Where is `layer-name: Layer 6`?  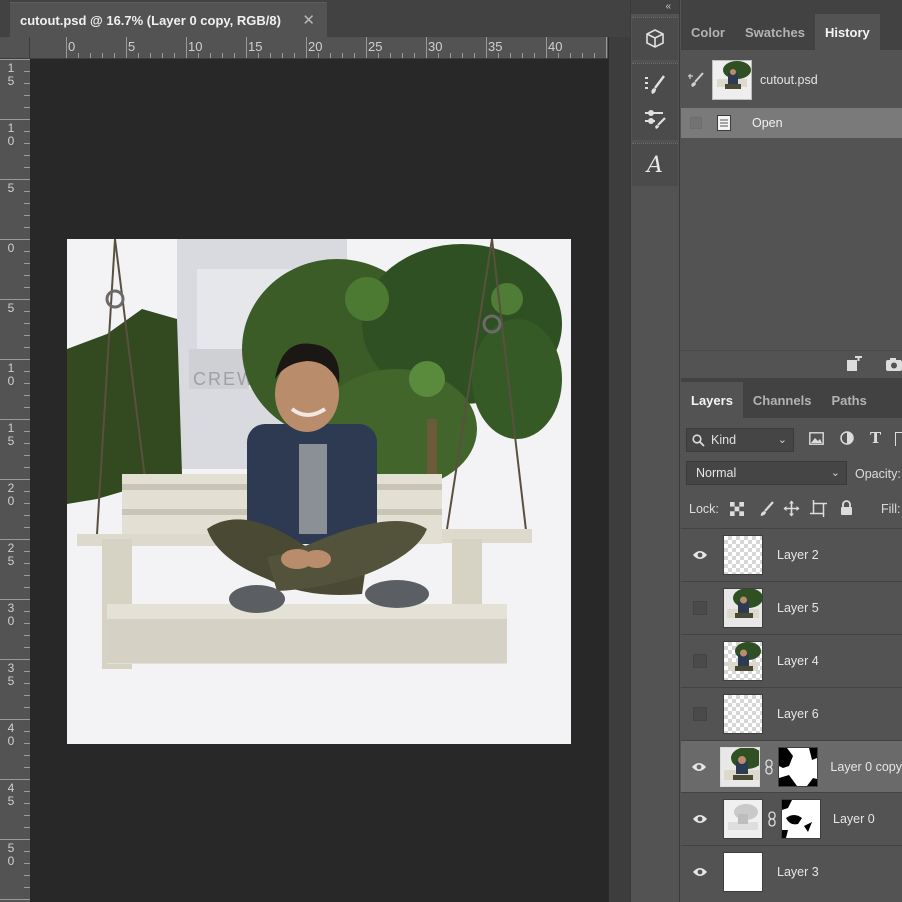 layer-name: Layer 6 is located at coordinates (798, 714).